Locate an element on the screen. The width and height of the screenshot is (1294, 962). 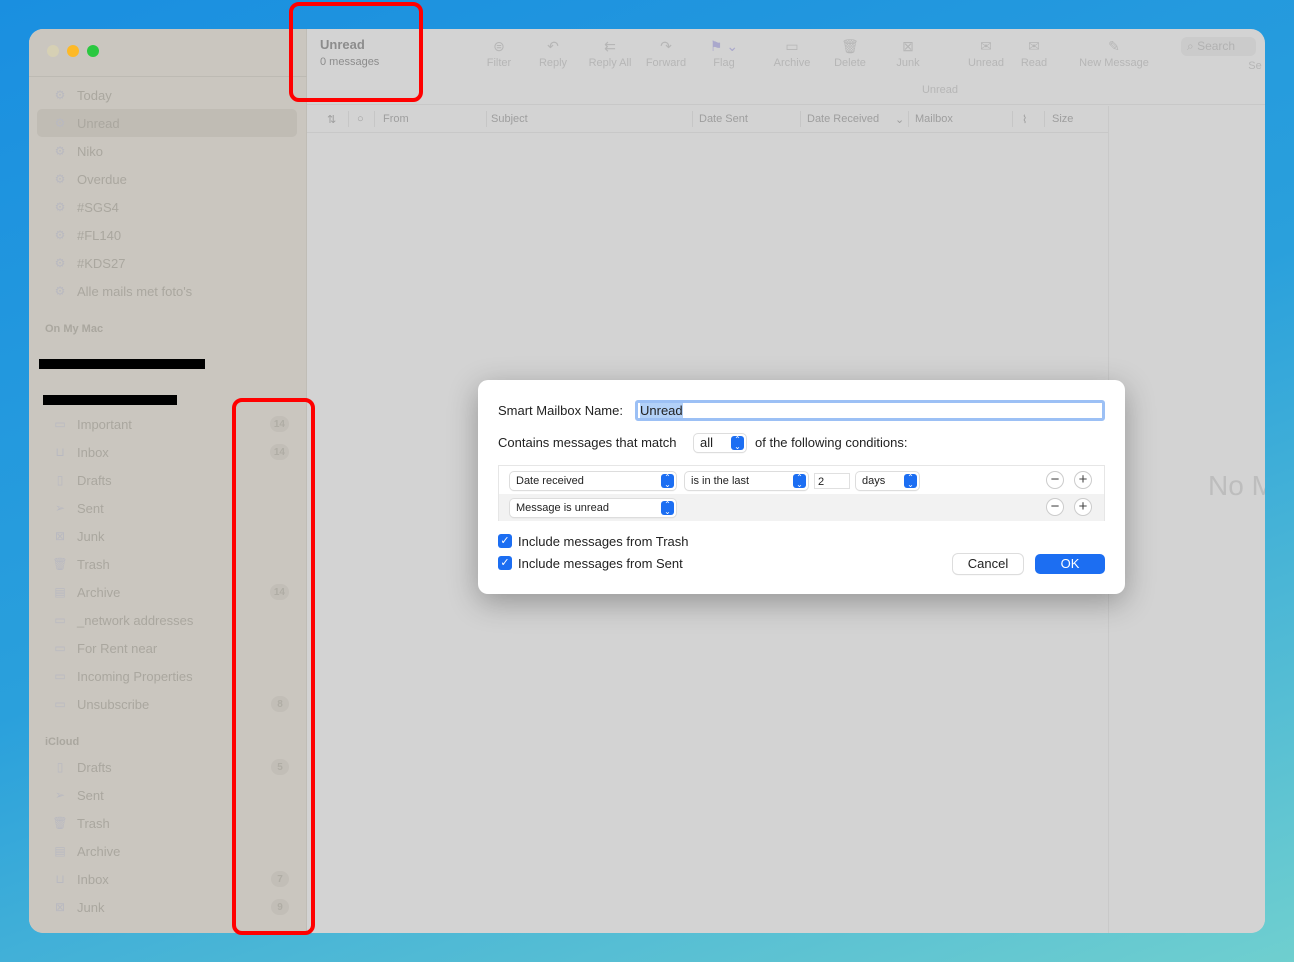
column-from: From is located at coordinates (396, 119).